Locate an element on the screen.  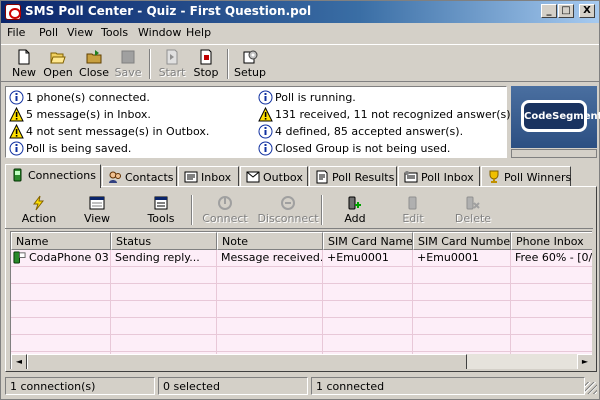
grid-line is located at coordinates (216, 310).